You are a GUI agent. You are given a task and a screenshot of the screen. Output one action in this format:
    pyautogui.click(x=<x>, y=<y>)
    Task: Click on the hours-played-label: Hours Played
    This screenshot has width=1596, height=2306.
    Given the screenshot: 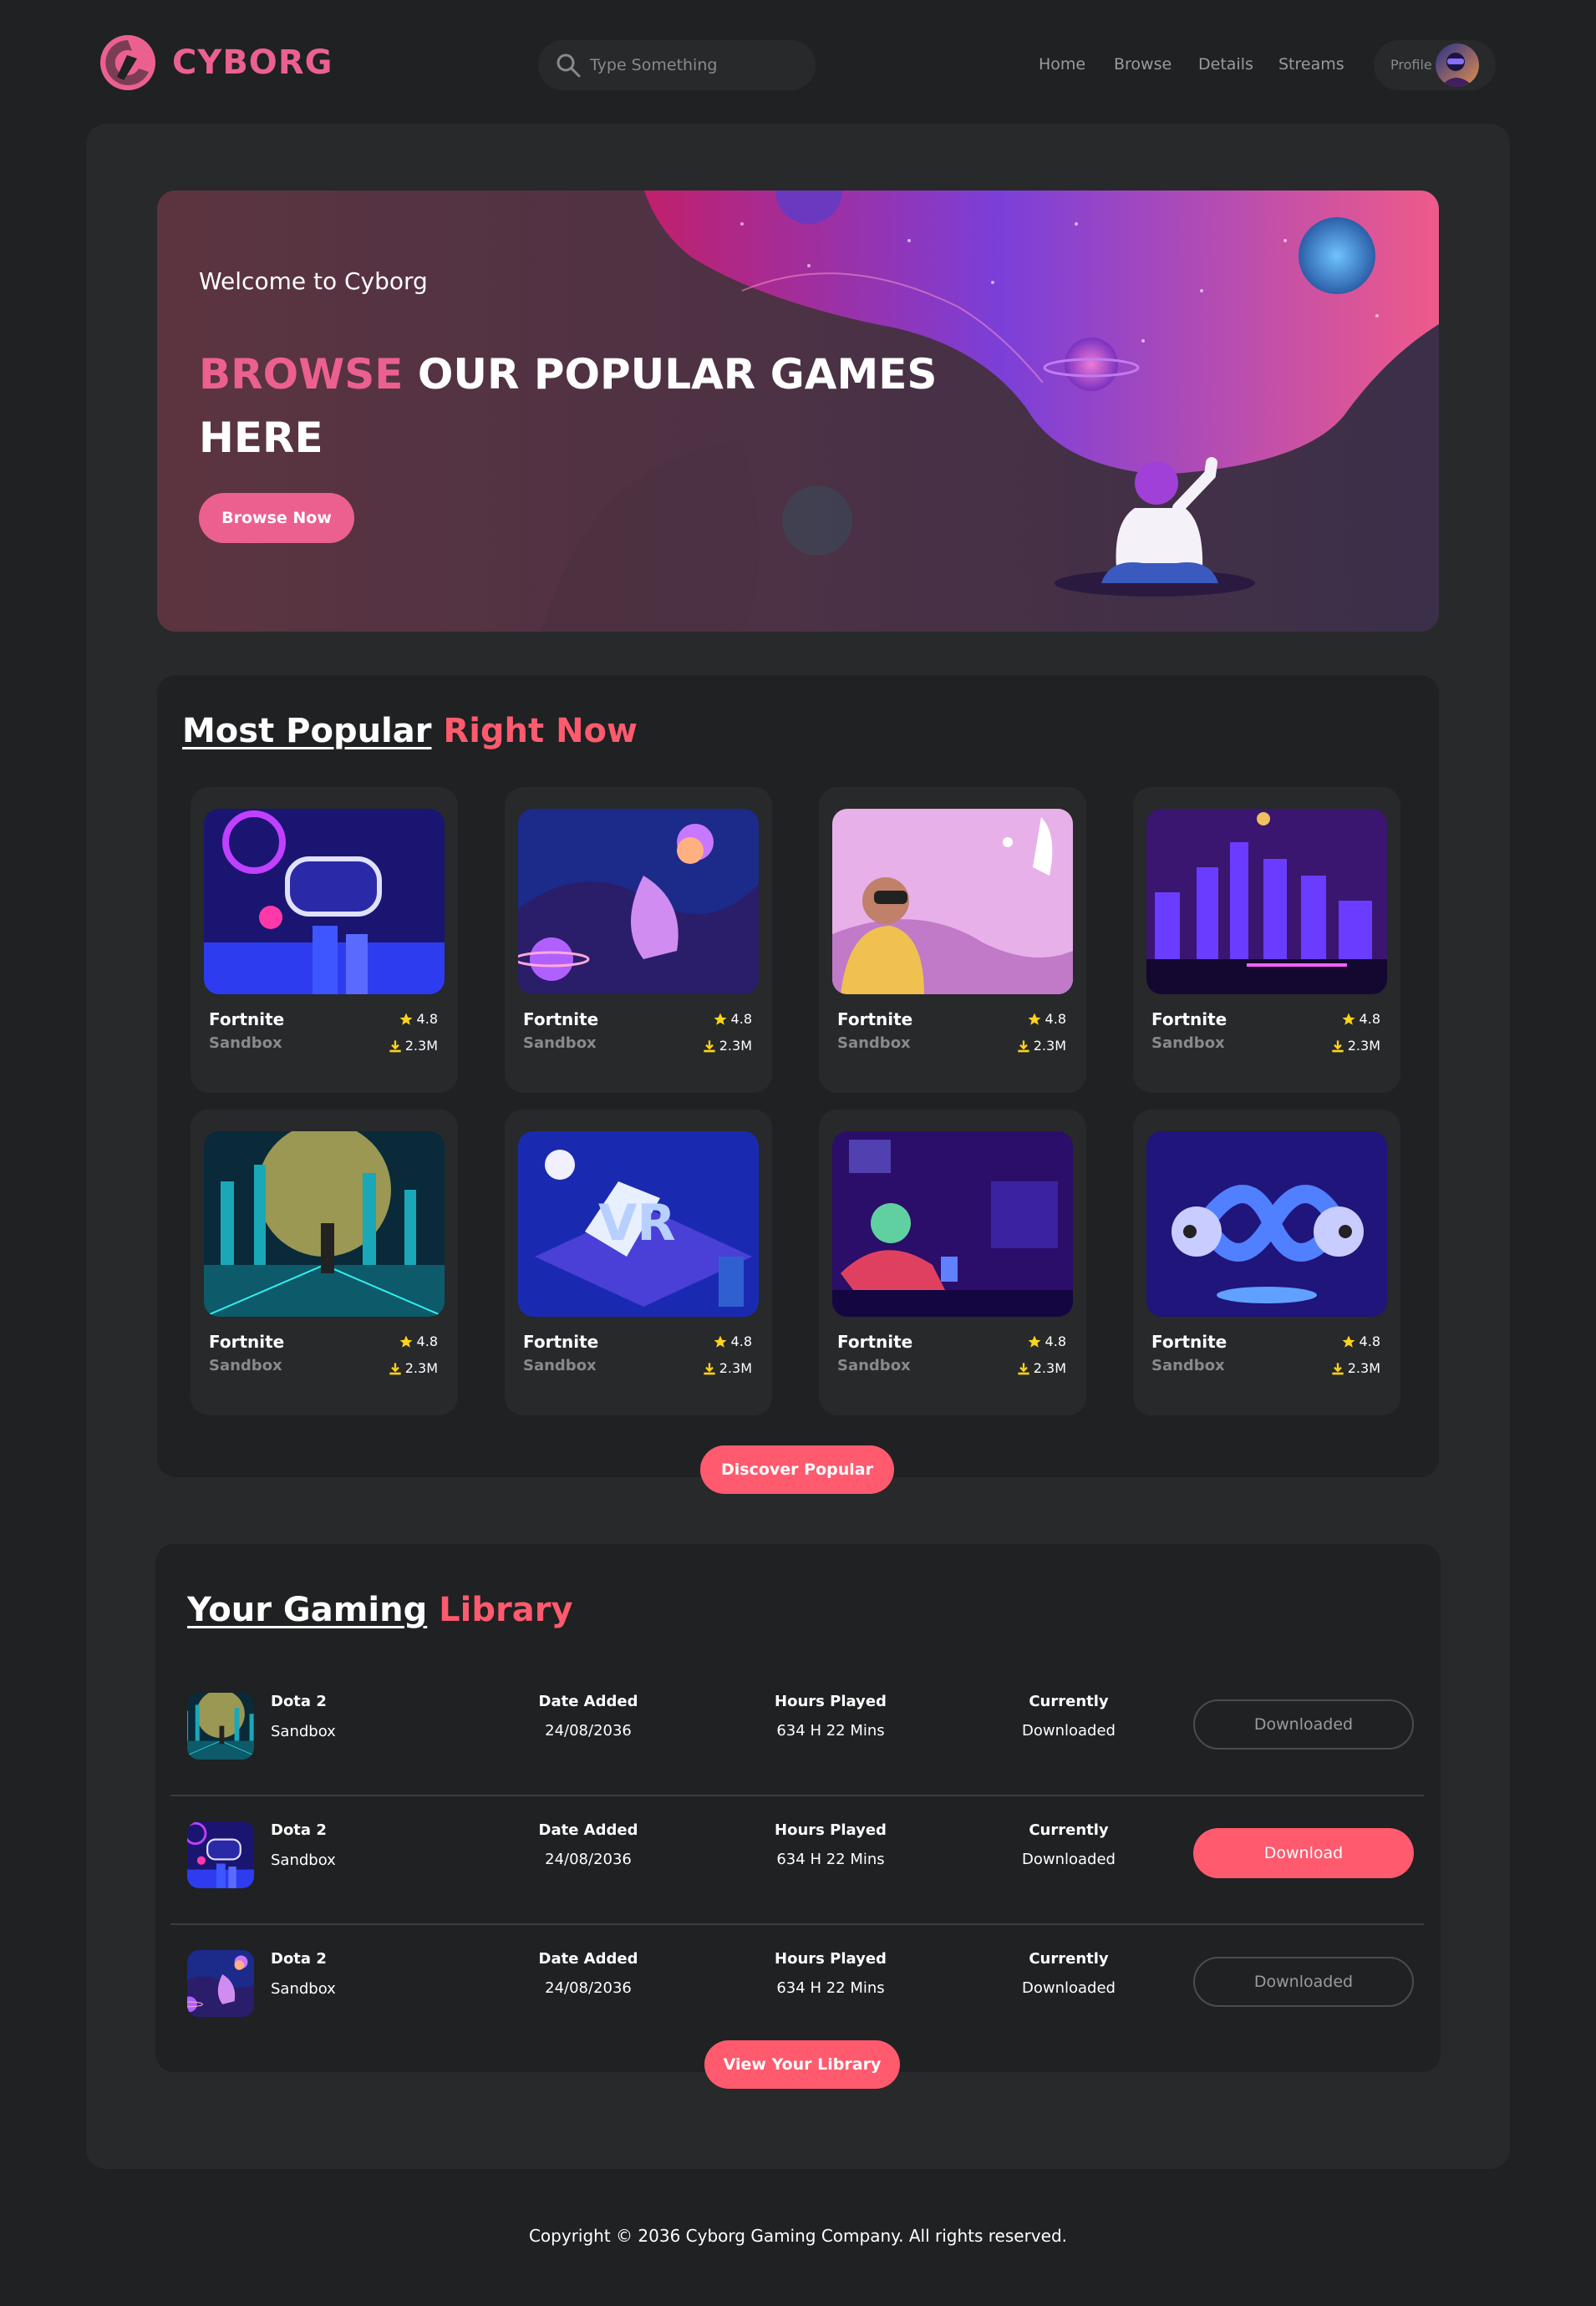 What is the action you would take?
    pyautogui.click(x=831, y=1830)
    